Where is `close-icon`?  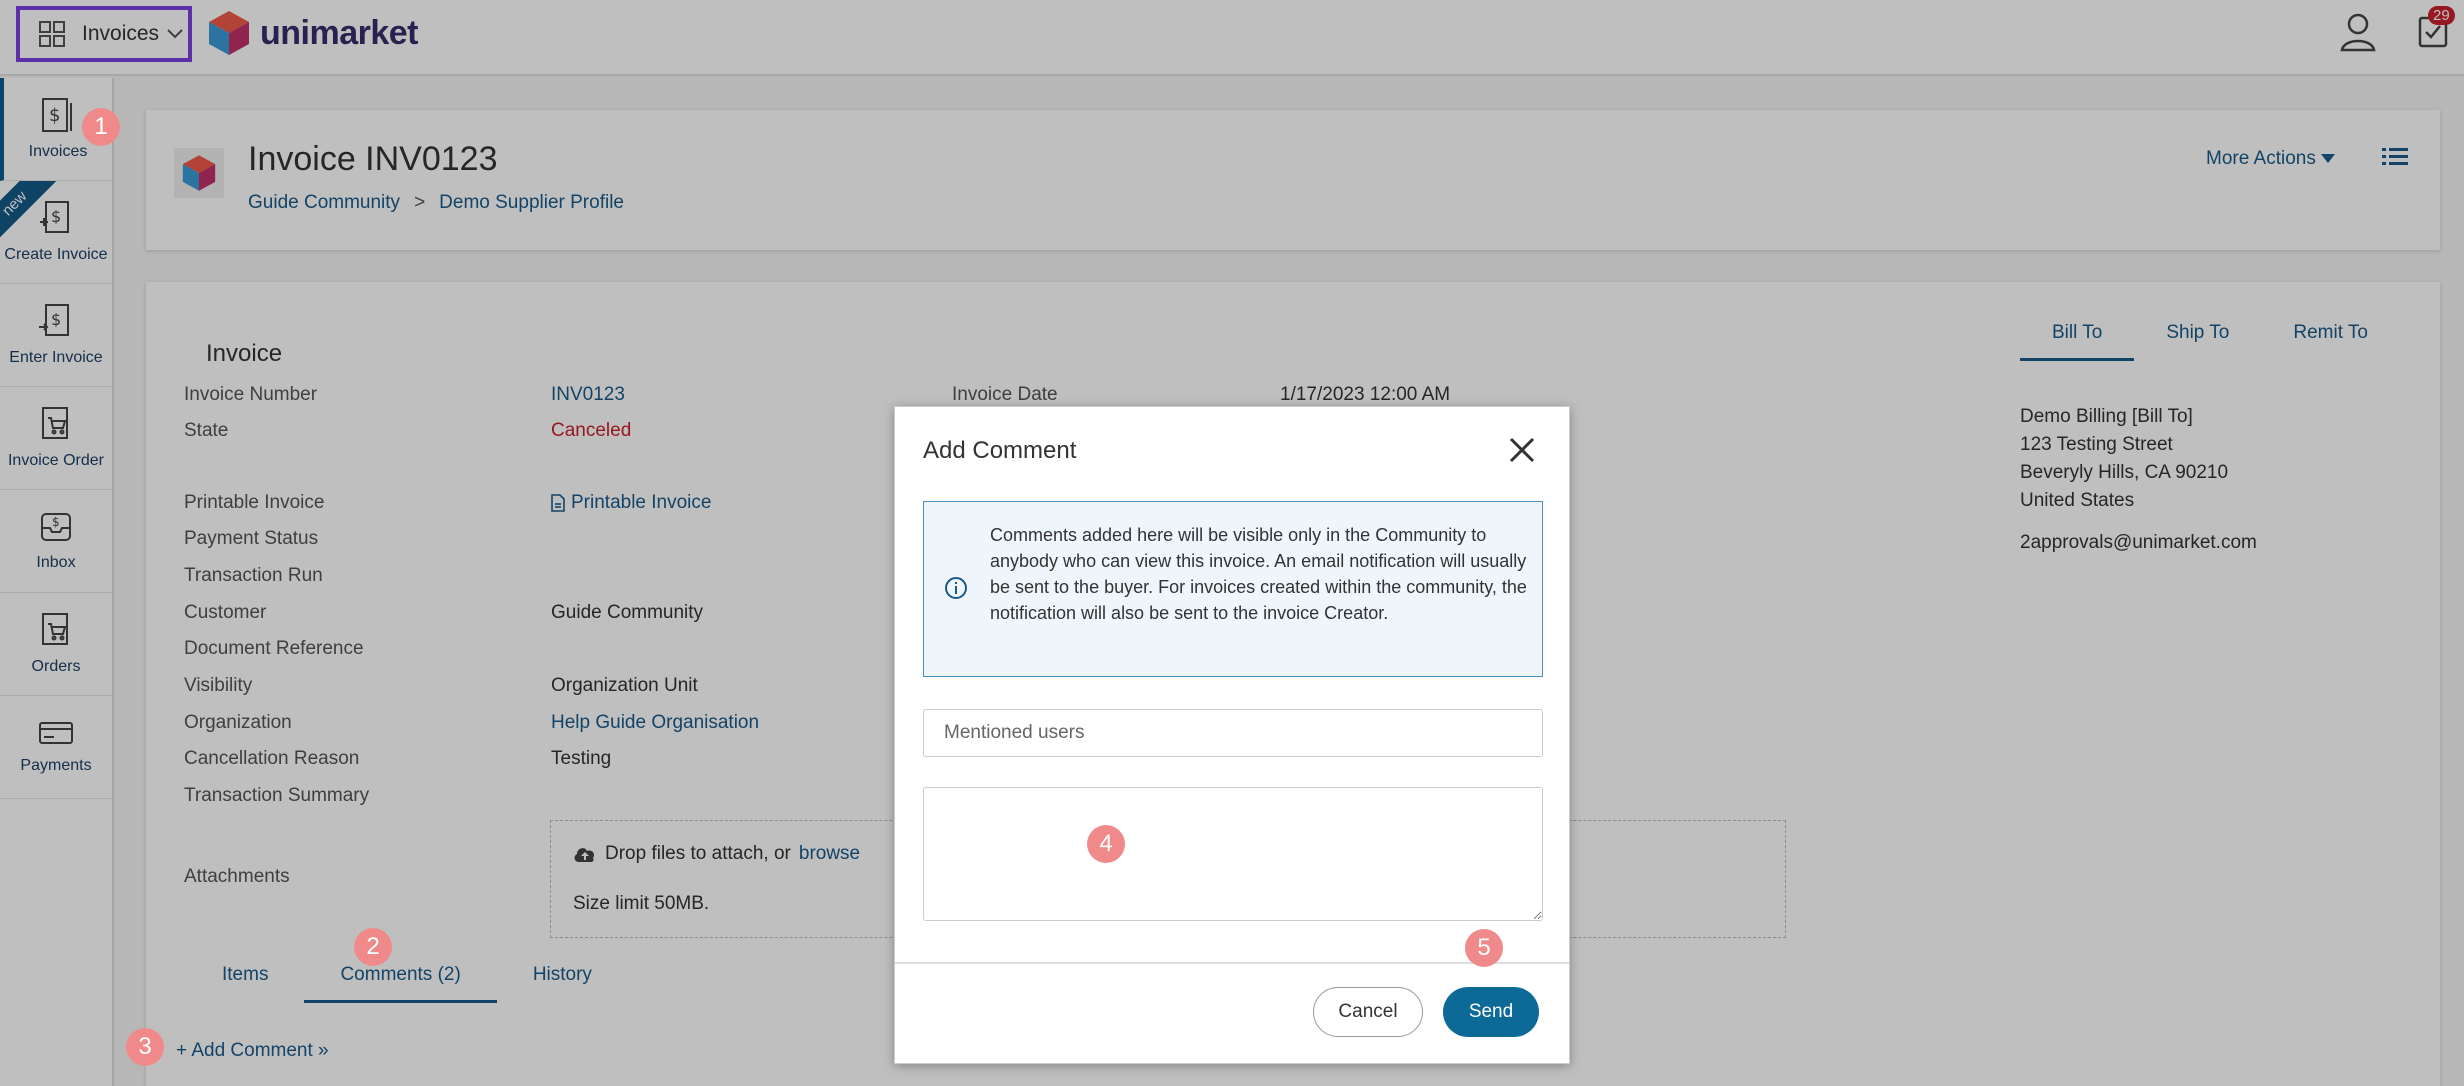
close-icon is located at coordinates (1522, 450).